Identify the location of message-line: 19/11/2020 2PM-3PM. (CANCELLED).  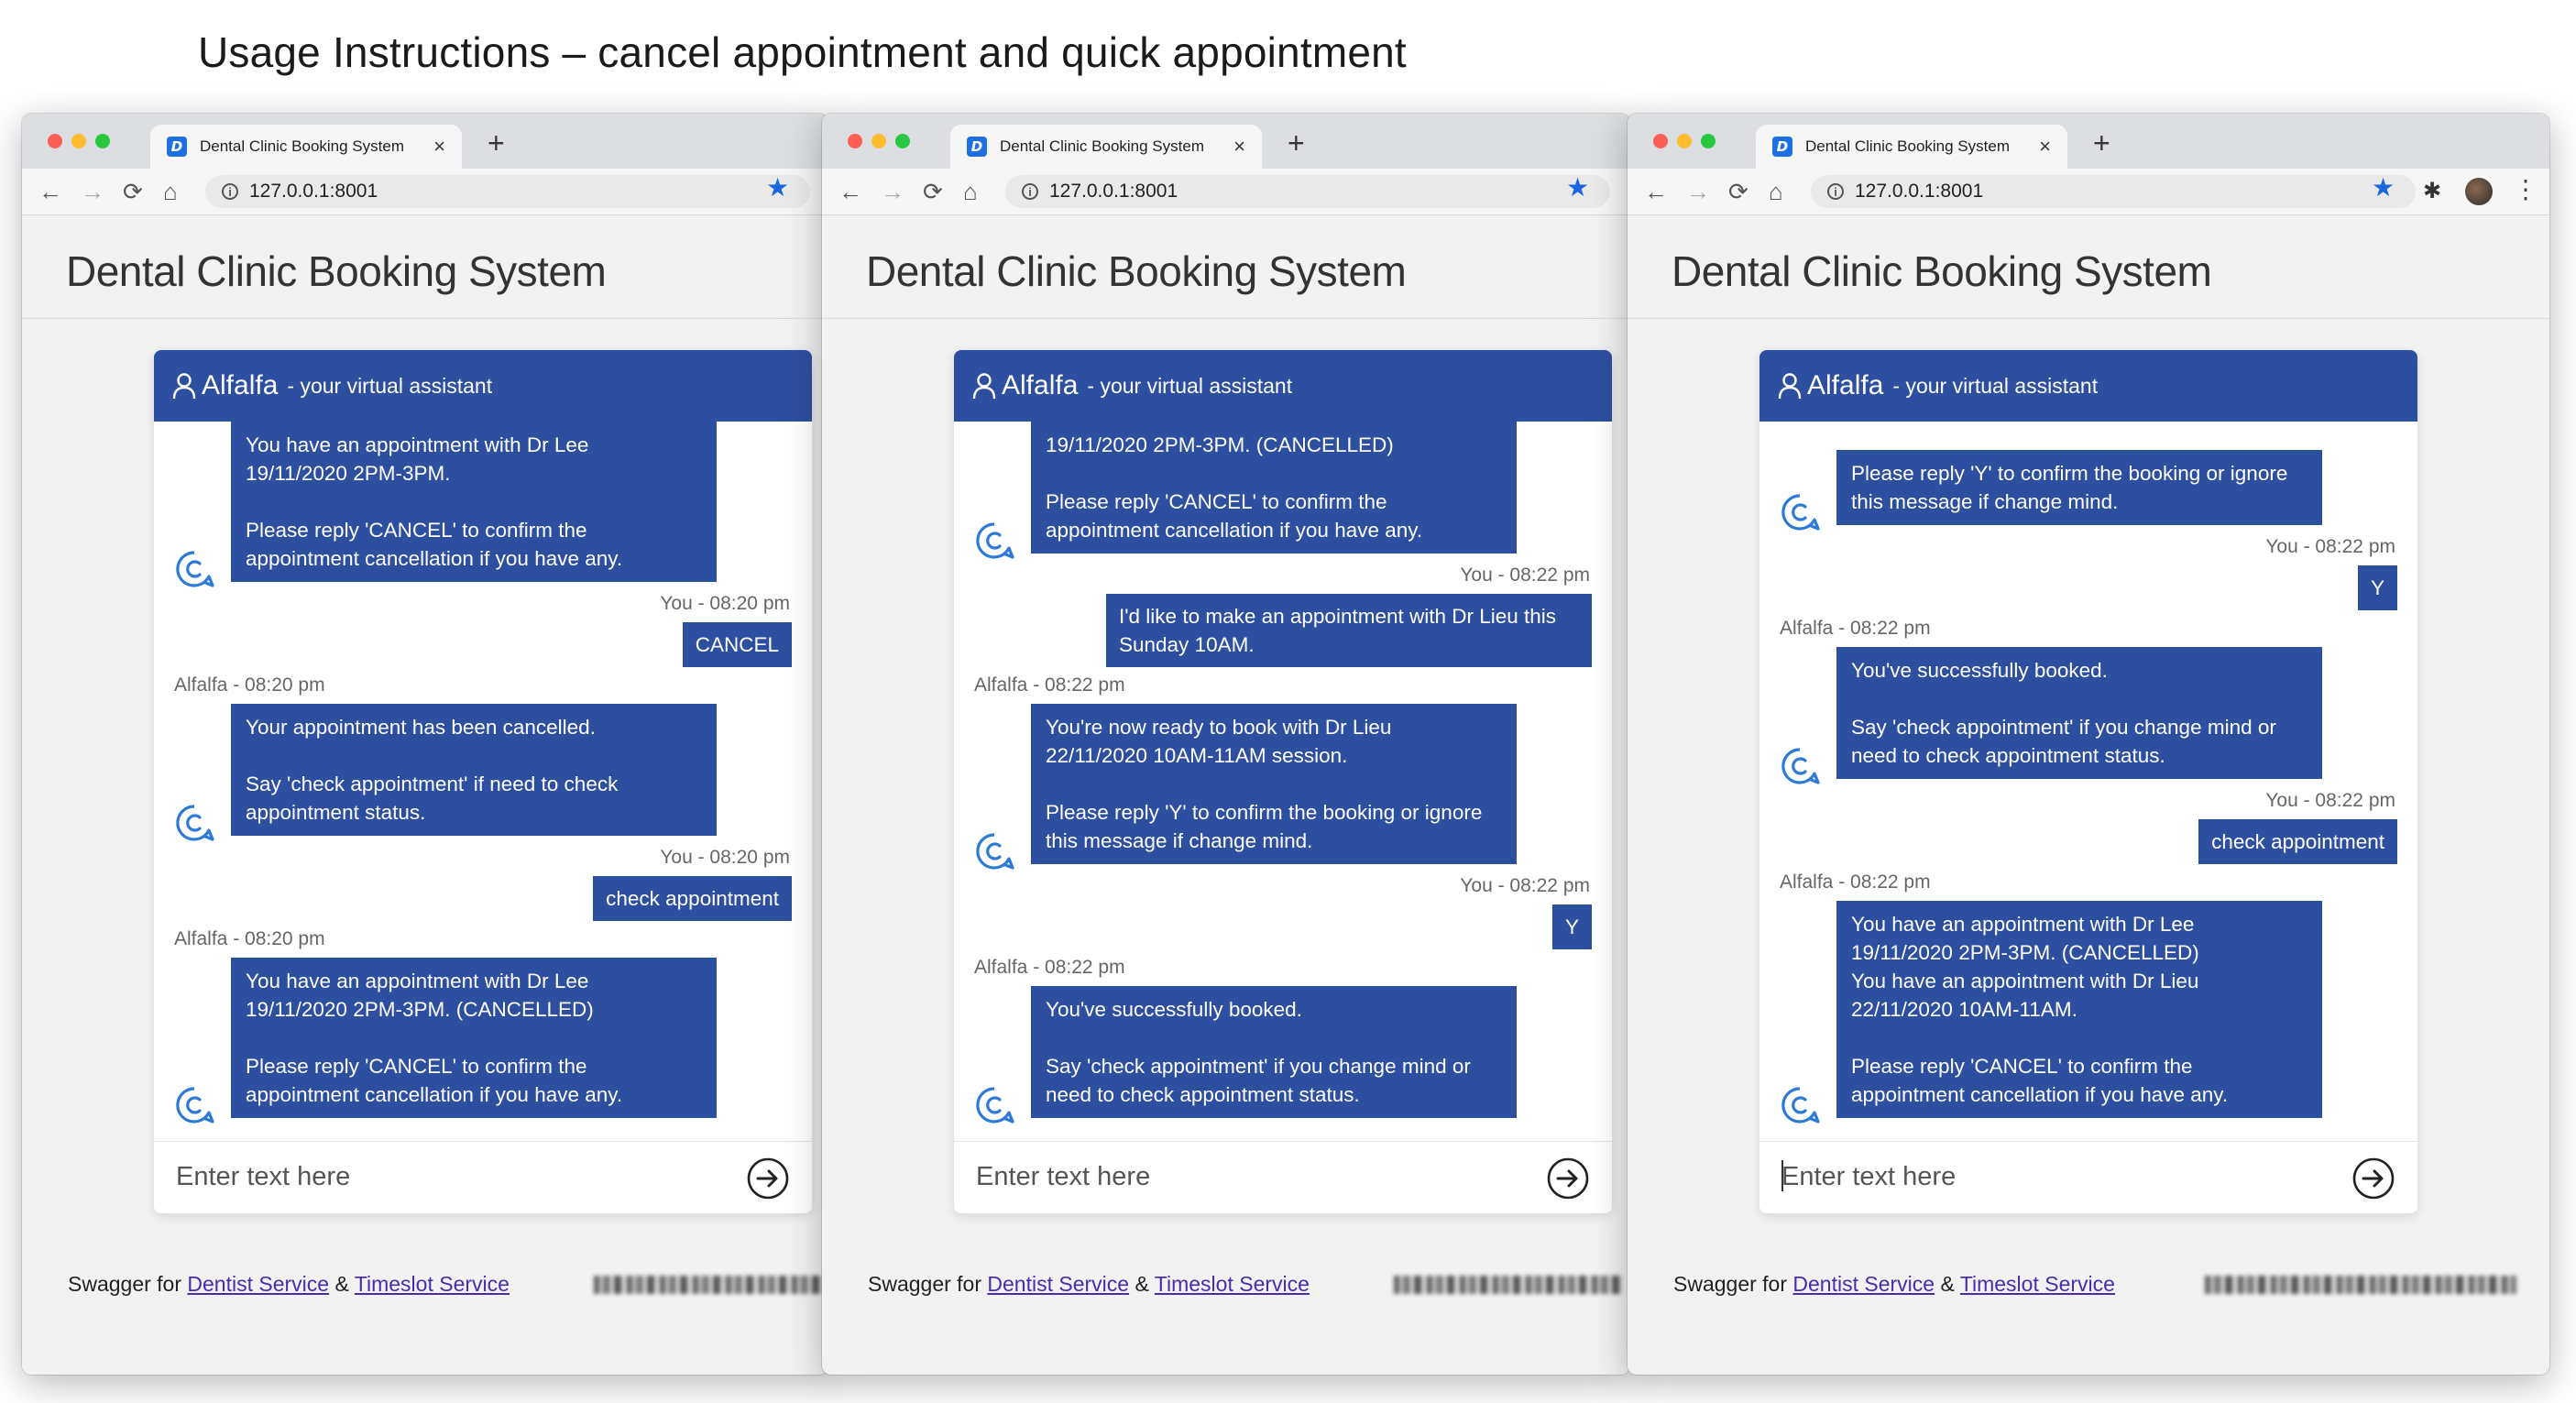
(1220, 444).